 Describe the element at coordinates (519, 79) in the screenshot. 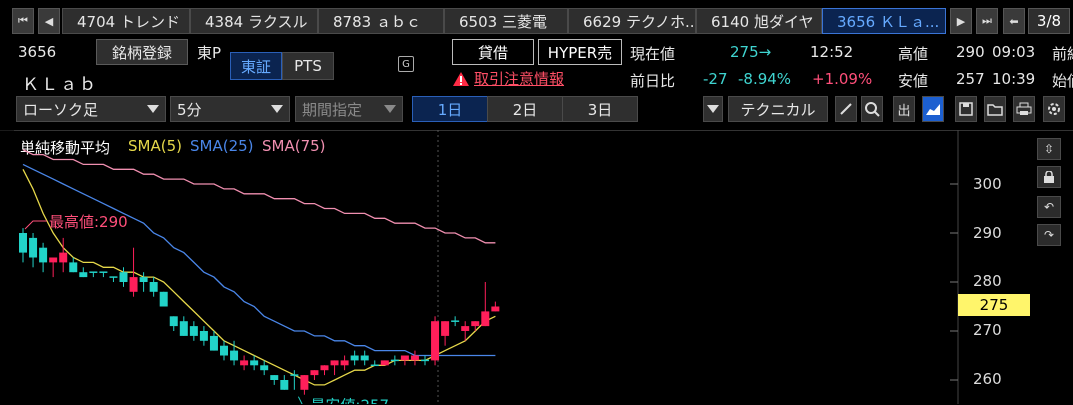

I see `warning-label: 取引注意情報` at that location.